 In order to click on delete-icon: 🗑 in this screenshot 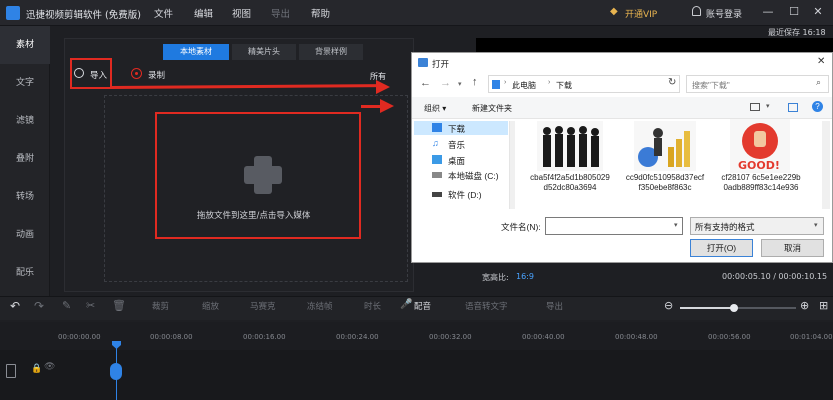, I will do `click(119, 305)`.